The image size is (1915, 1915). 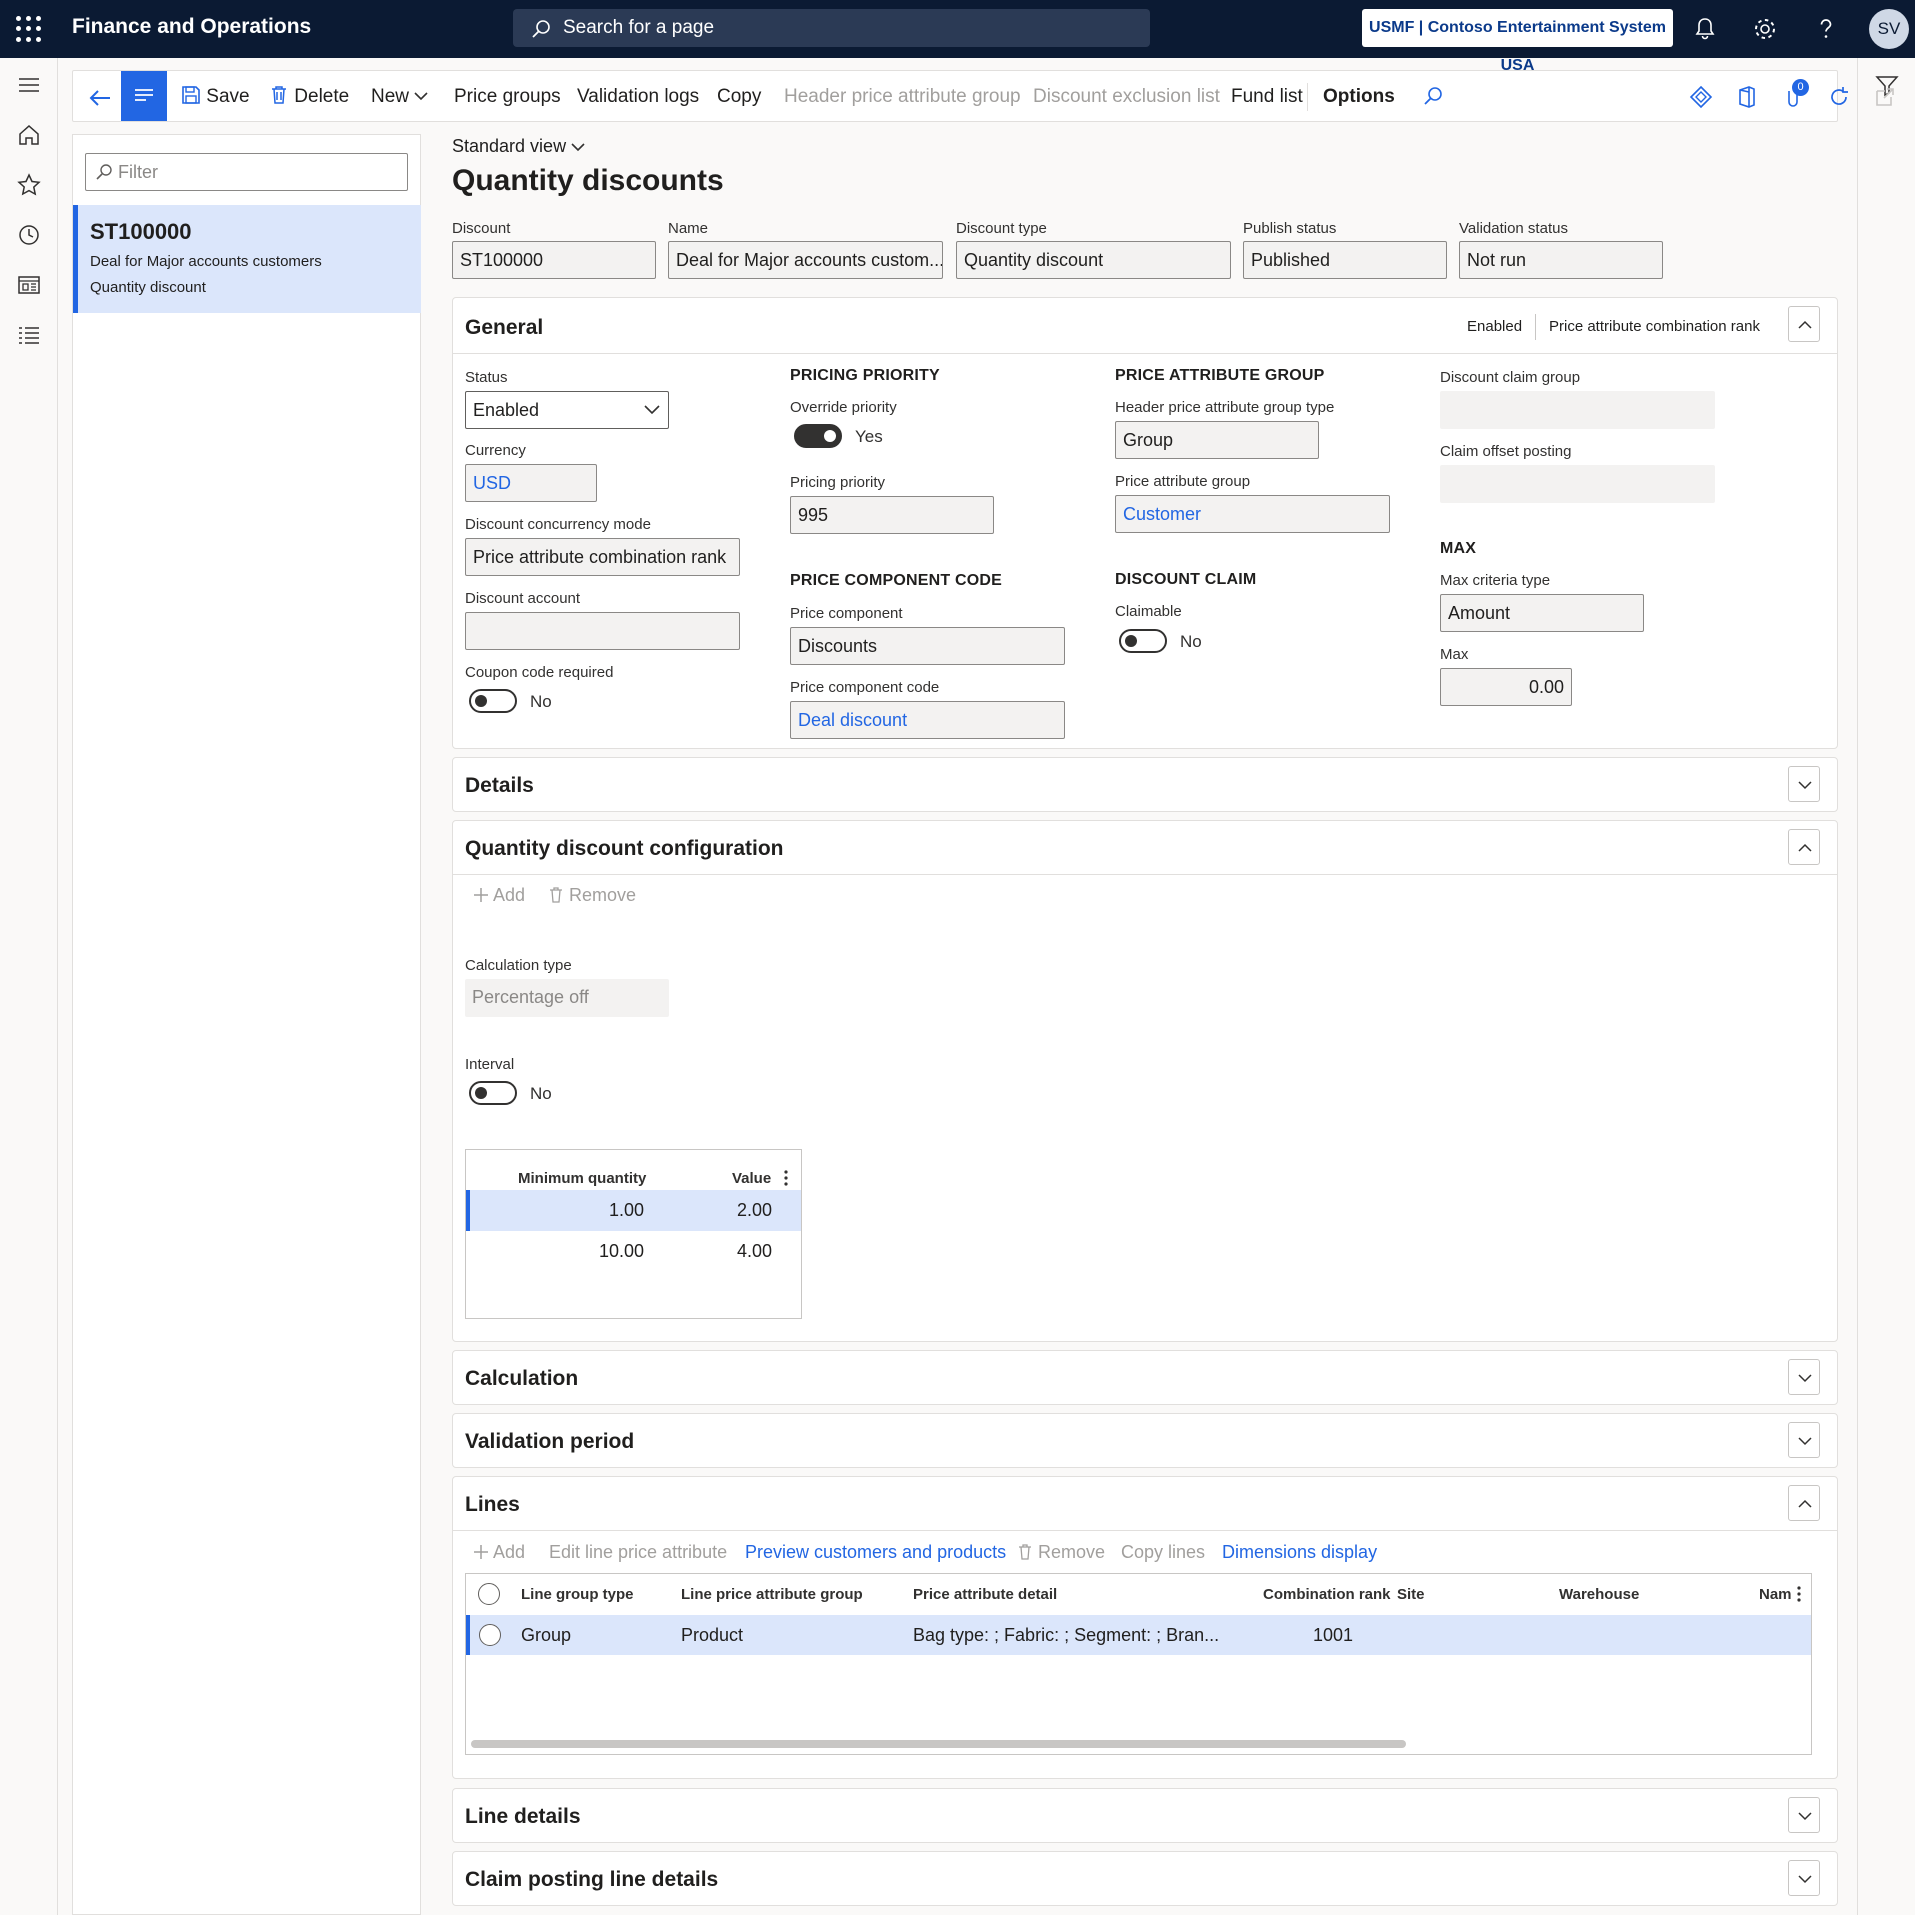 What do you see at coordinates (1143, 641) in the screenshot?
I see `claimable-toggle` at bounding box center [1143, 641].